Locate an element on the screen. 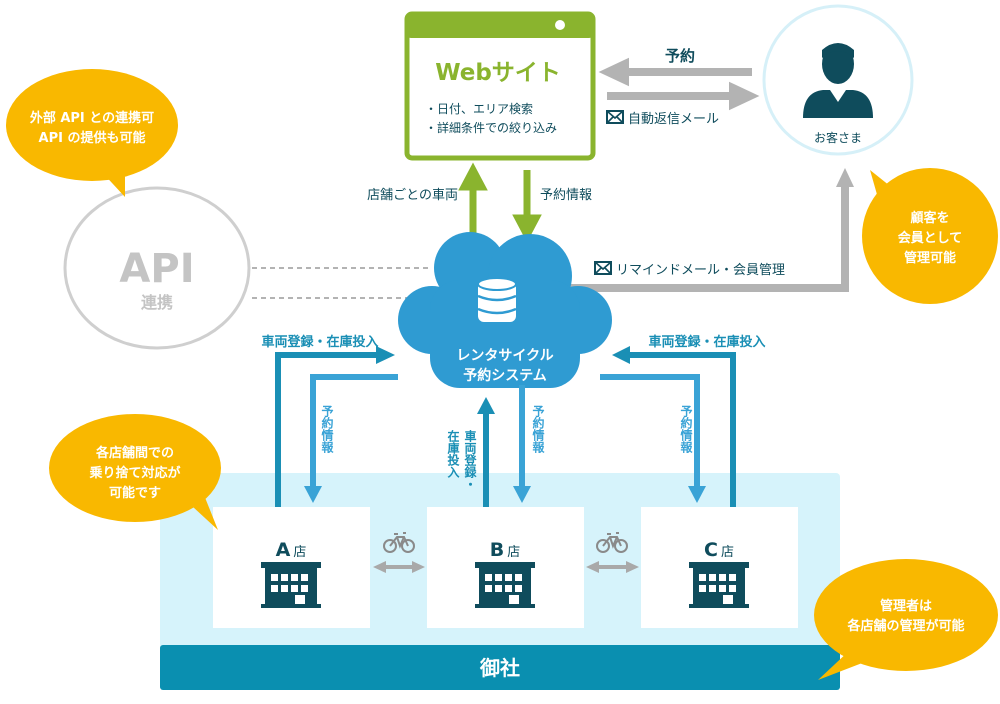 The image size is (1000, 704). website-box: Webサイト ・日付、エリア検索 ・詳細条件での絞り込み is located at coordinates (500, 86).